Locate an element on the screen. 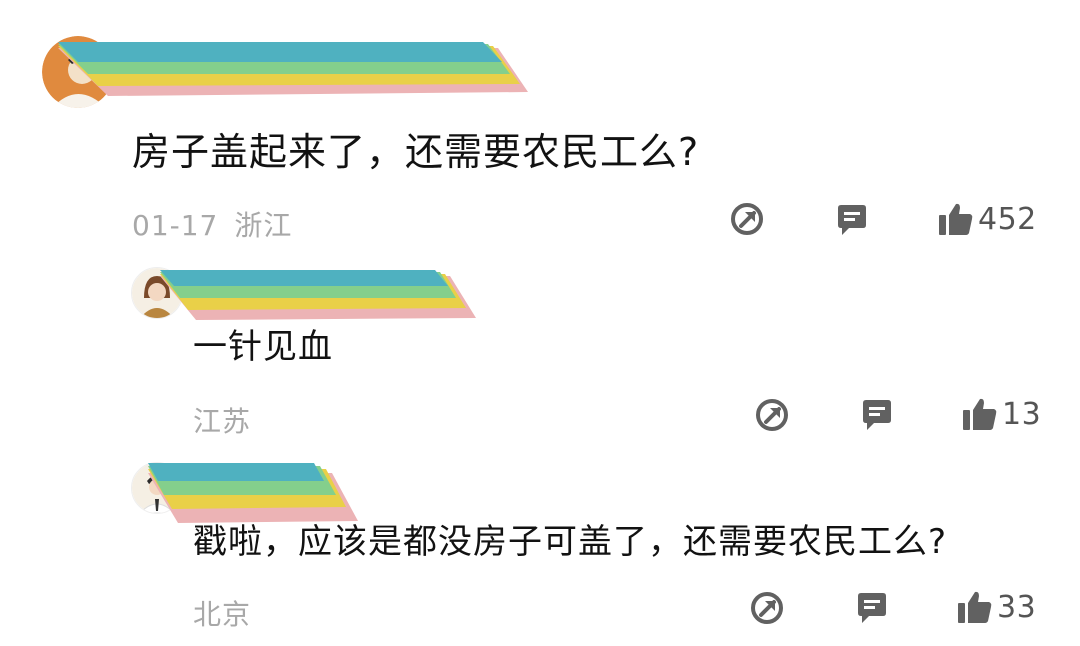  reply-location: 江苏 is located at coordinates (222, 421).